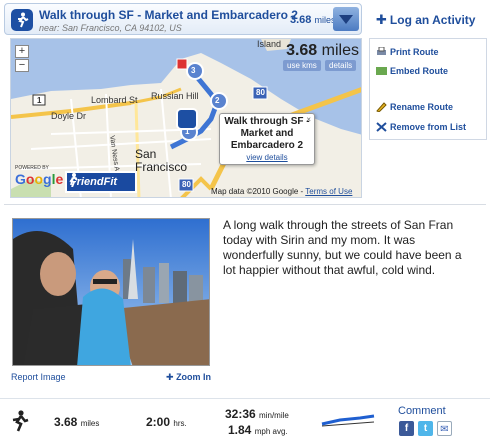  What do you see at coordinates (39, 179) in the screenshot?
I see `google-logo: Google` at bounding box center [39, 179].